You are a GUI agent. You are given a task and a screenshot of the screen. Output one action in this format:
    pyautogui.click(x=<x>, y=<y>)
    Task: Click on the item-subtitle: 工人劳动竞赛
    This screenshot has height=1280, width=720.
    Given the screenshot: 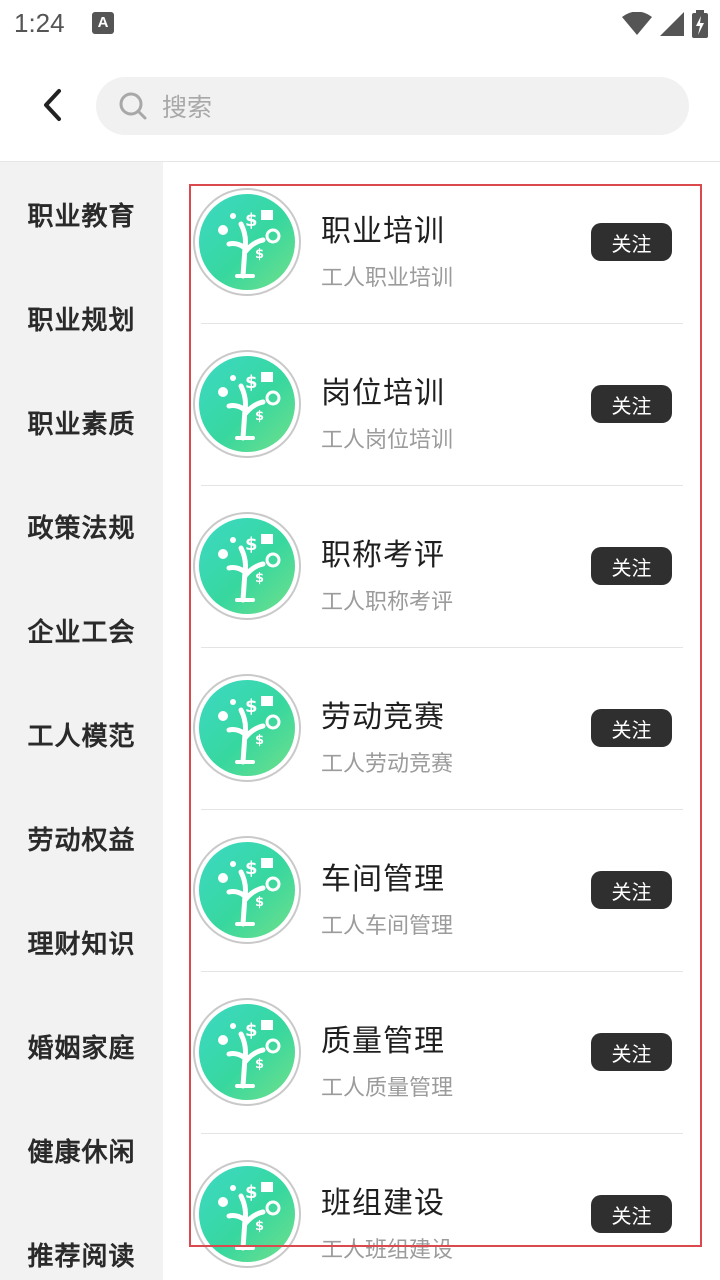 What is the action you would take?
    pyautogui.click(x=387, y=764)
    